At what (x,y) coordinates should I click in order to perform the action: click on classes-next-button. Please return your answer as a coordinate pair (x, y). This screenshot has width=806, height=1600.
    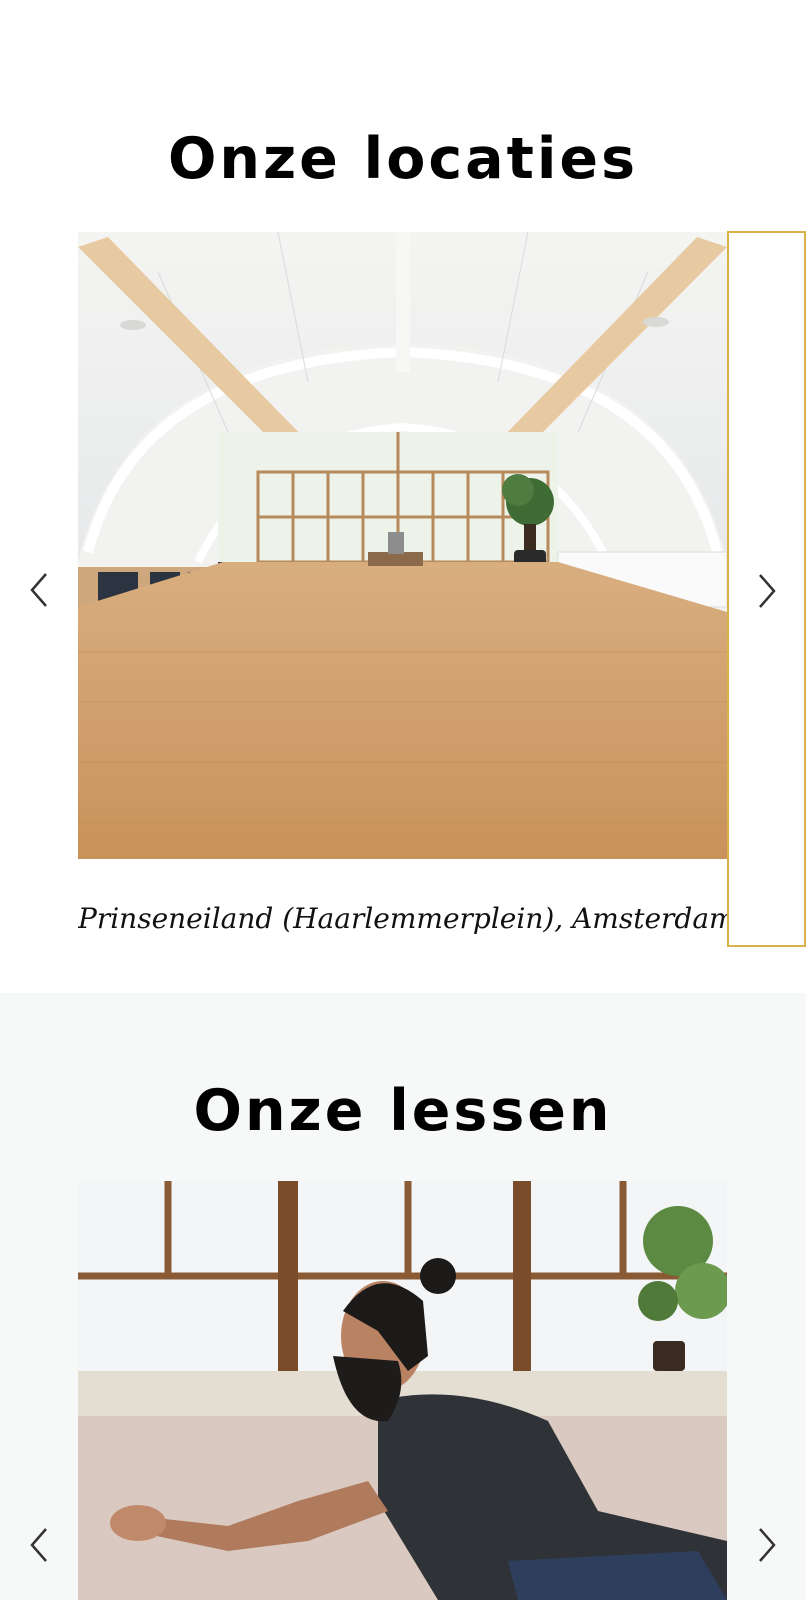
    Looking at the image, I should click on (767, 1545).